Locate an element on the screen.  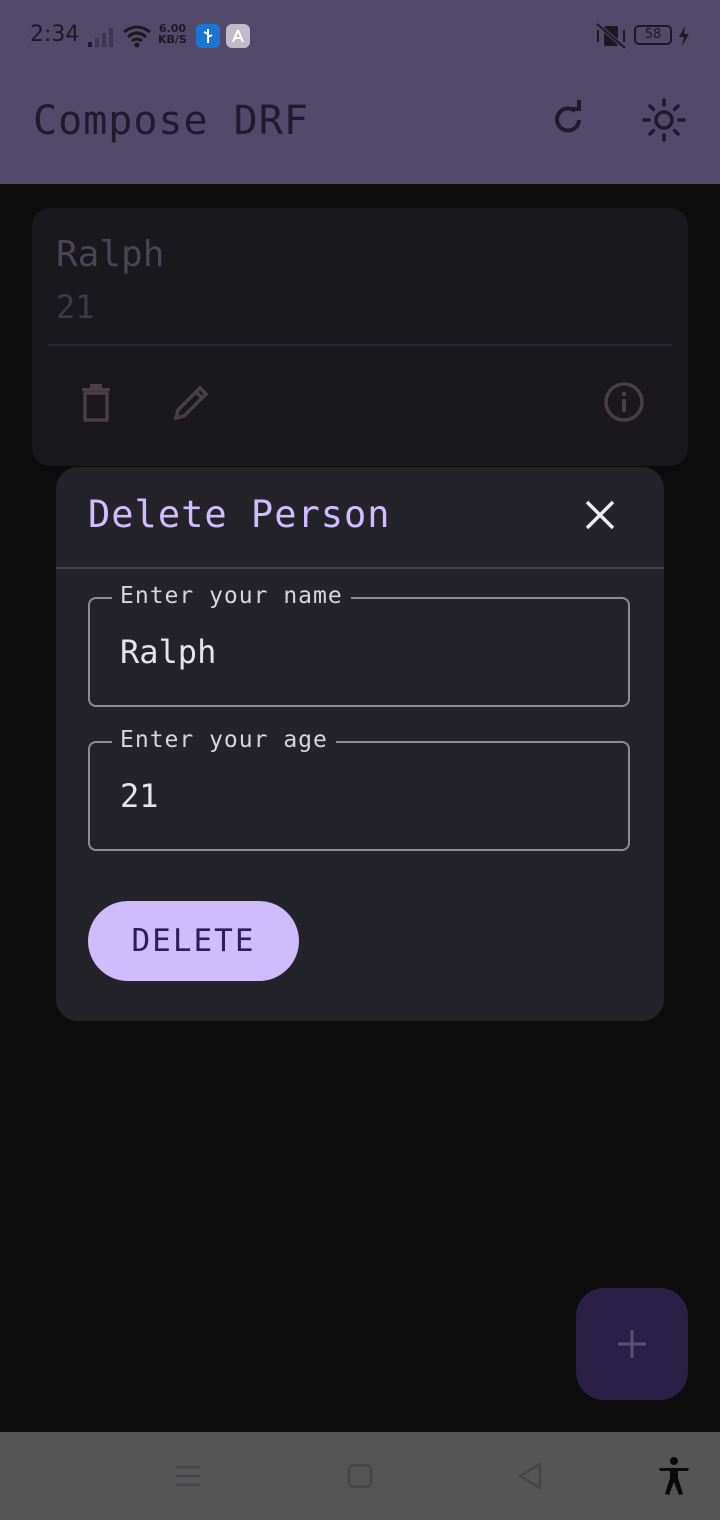
name-field-value: Ralph is located at coordinates (168, 652).